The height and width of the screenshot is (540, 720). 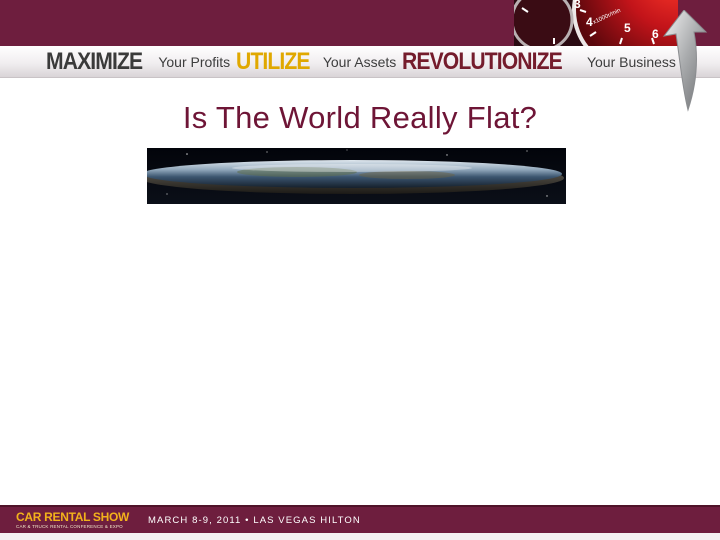 I want to click on tagline-utilize: UTILIZE, so click(x=273, y=61).